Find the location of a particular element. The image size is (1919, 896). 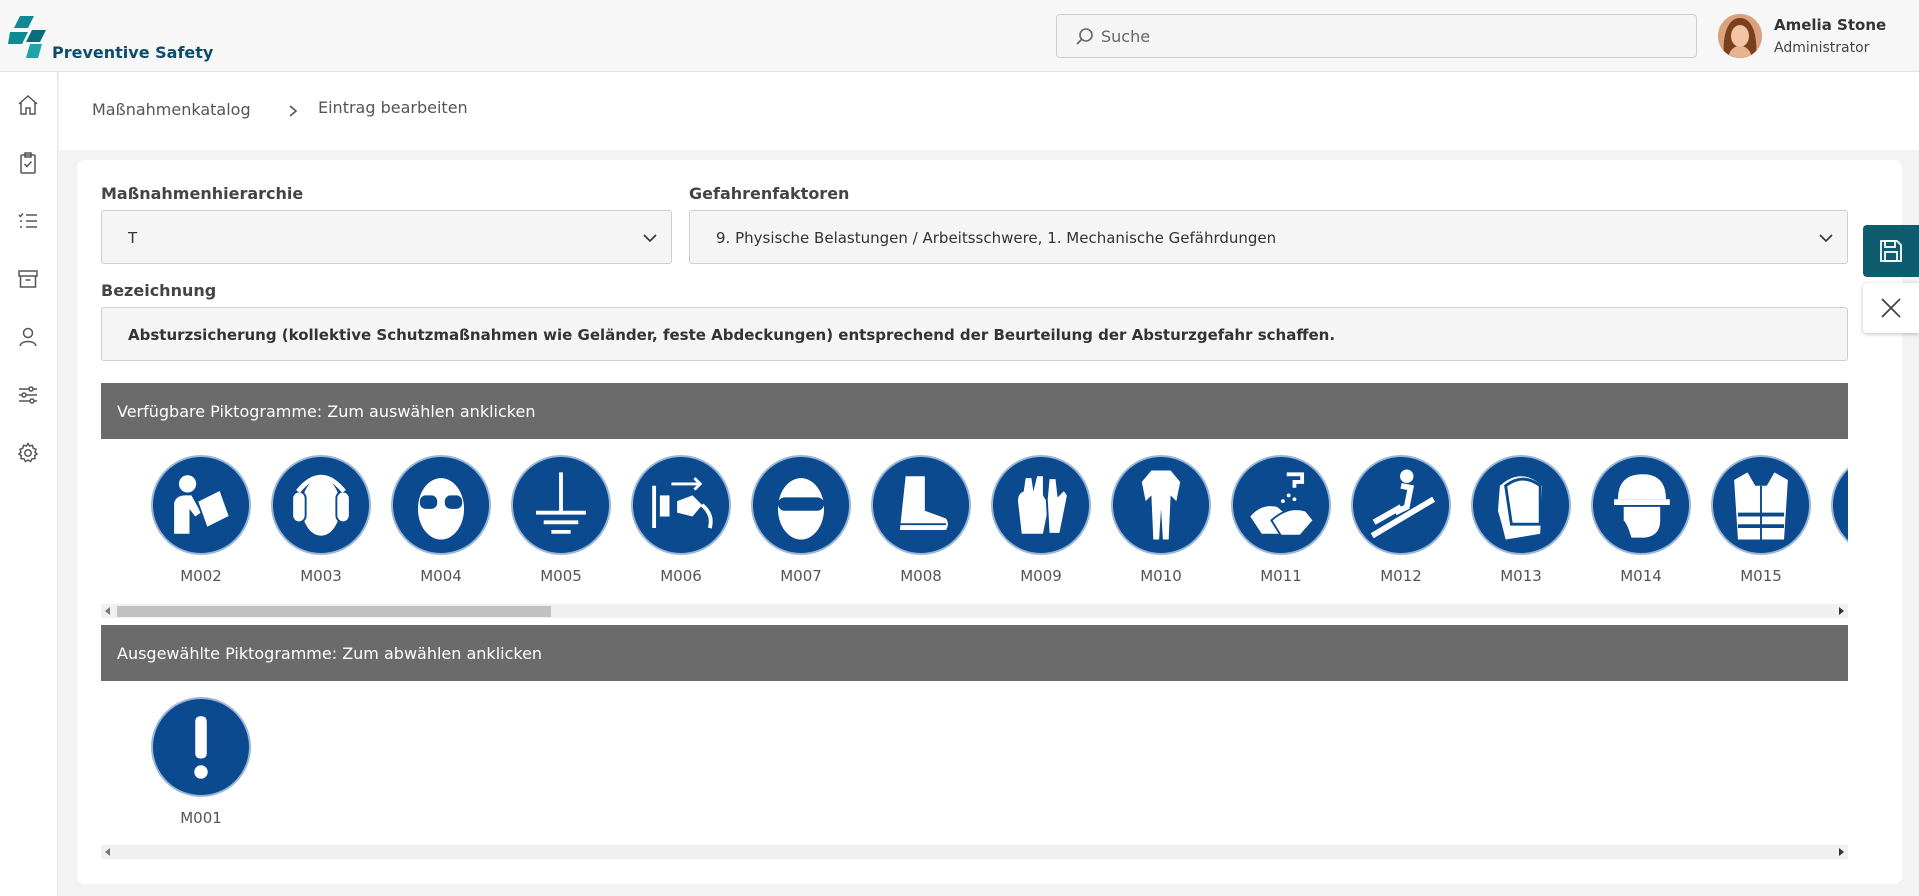

save-icon is located at coordinates (1891, 251).